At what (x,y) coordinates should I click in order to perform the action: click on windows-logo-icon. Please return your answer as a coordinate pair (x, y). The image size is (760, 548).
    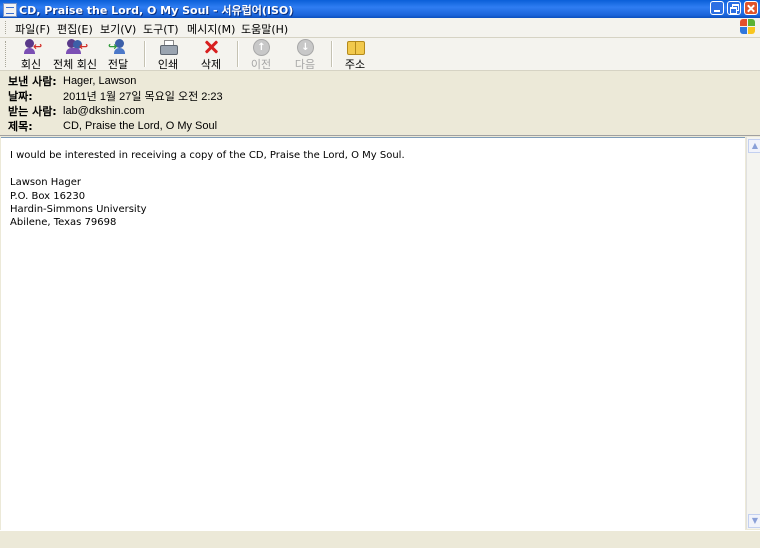
    Looking at the image, I should click on (748, 27).